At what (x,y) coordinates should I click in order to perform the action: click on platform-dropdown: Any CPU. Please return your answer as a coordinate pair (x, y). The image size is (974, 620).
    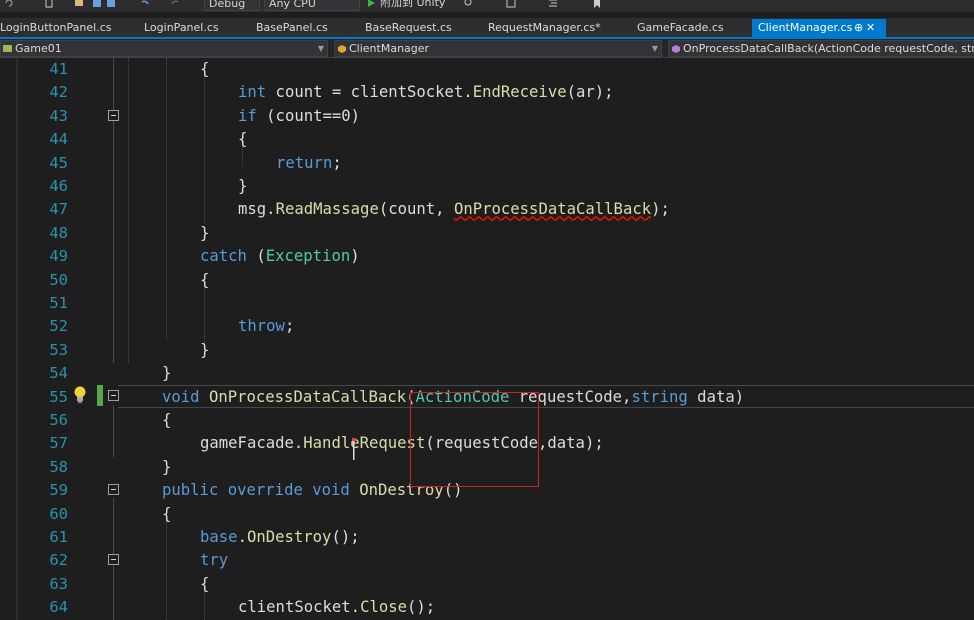
    Looking at the image, I should click on (312, 5).